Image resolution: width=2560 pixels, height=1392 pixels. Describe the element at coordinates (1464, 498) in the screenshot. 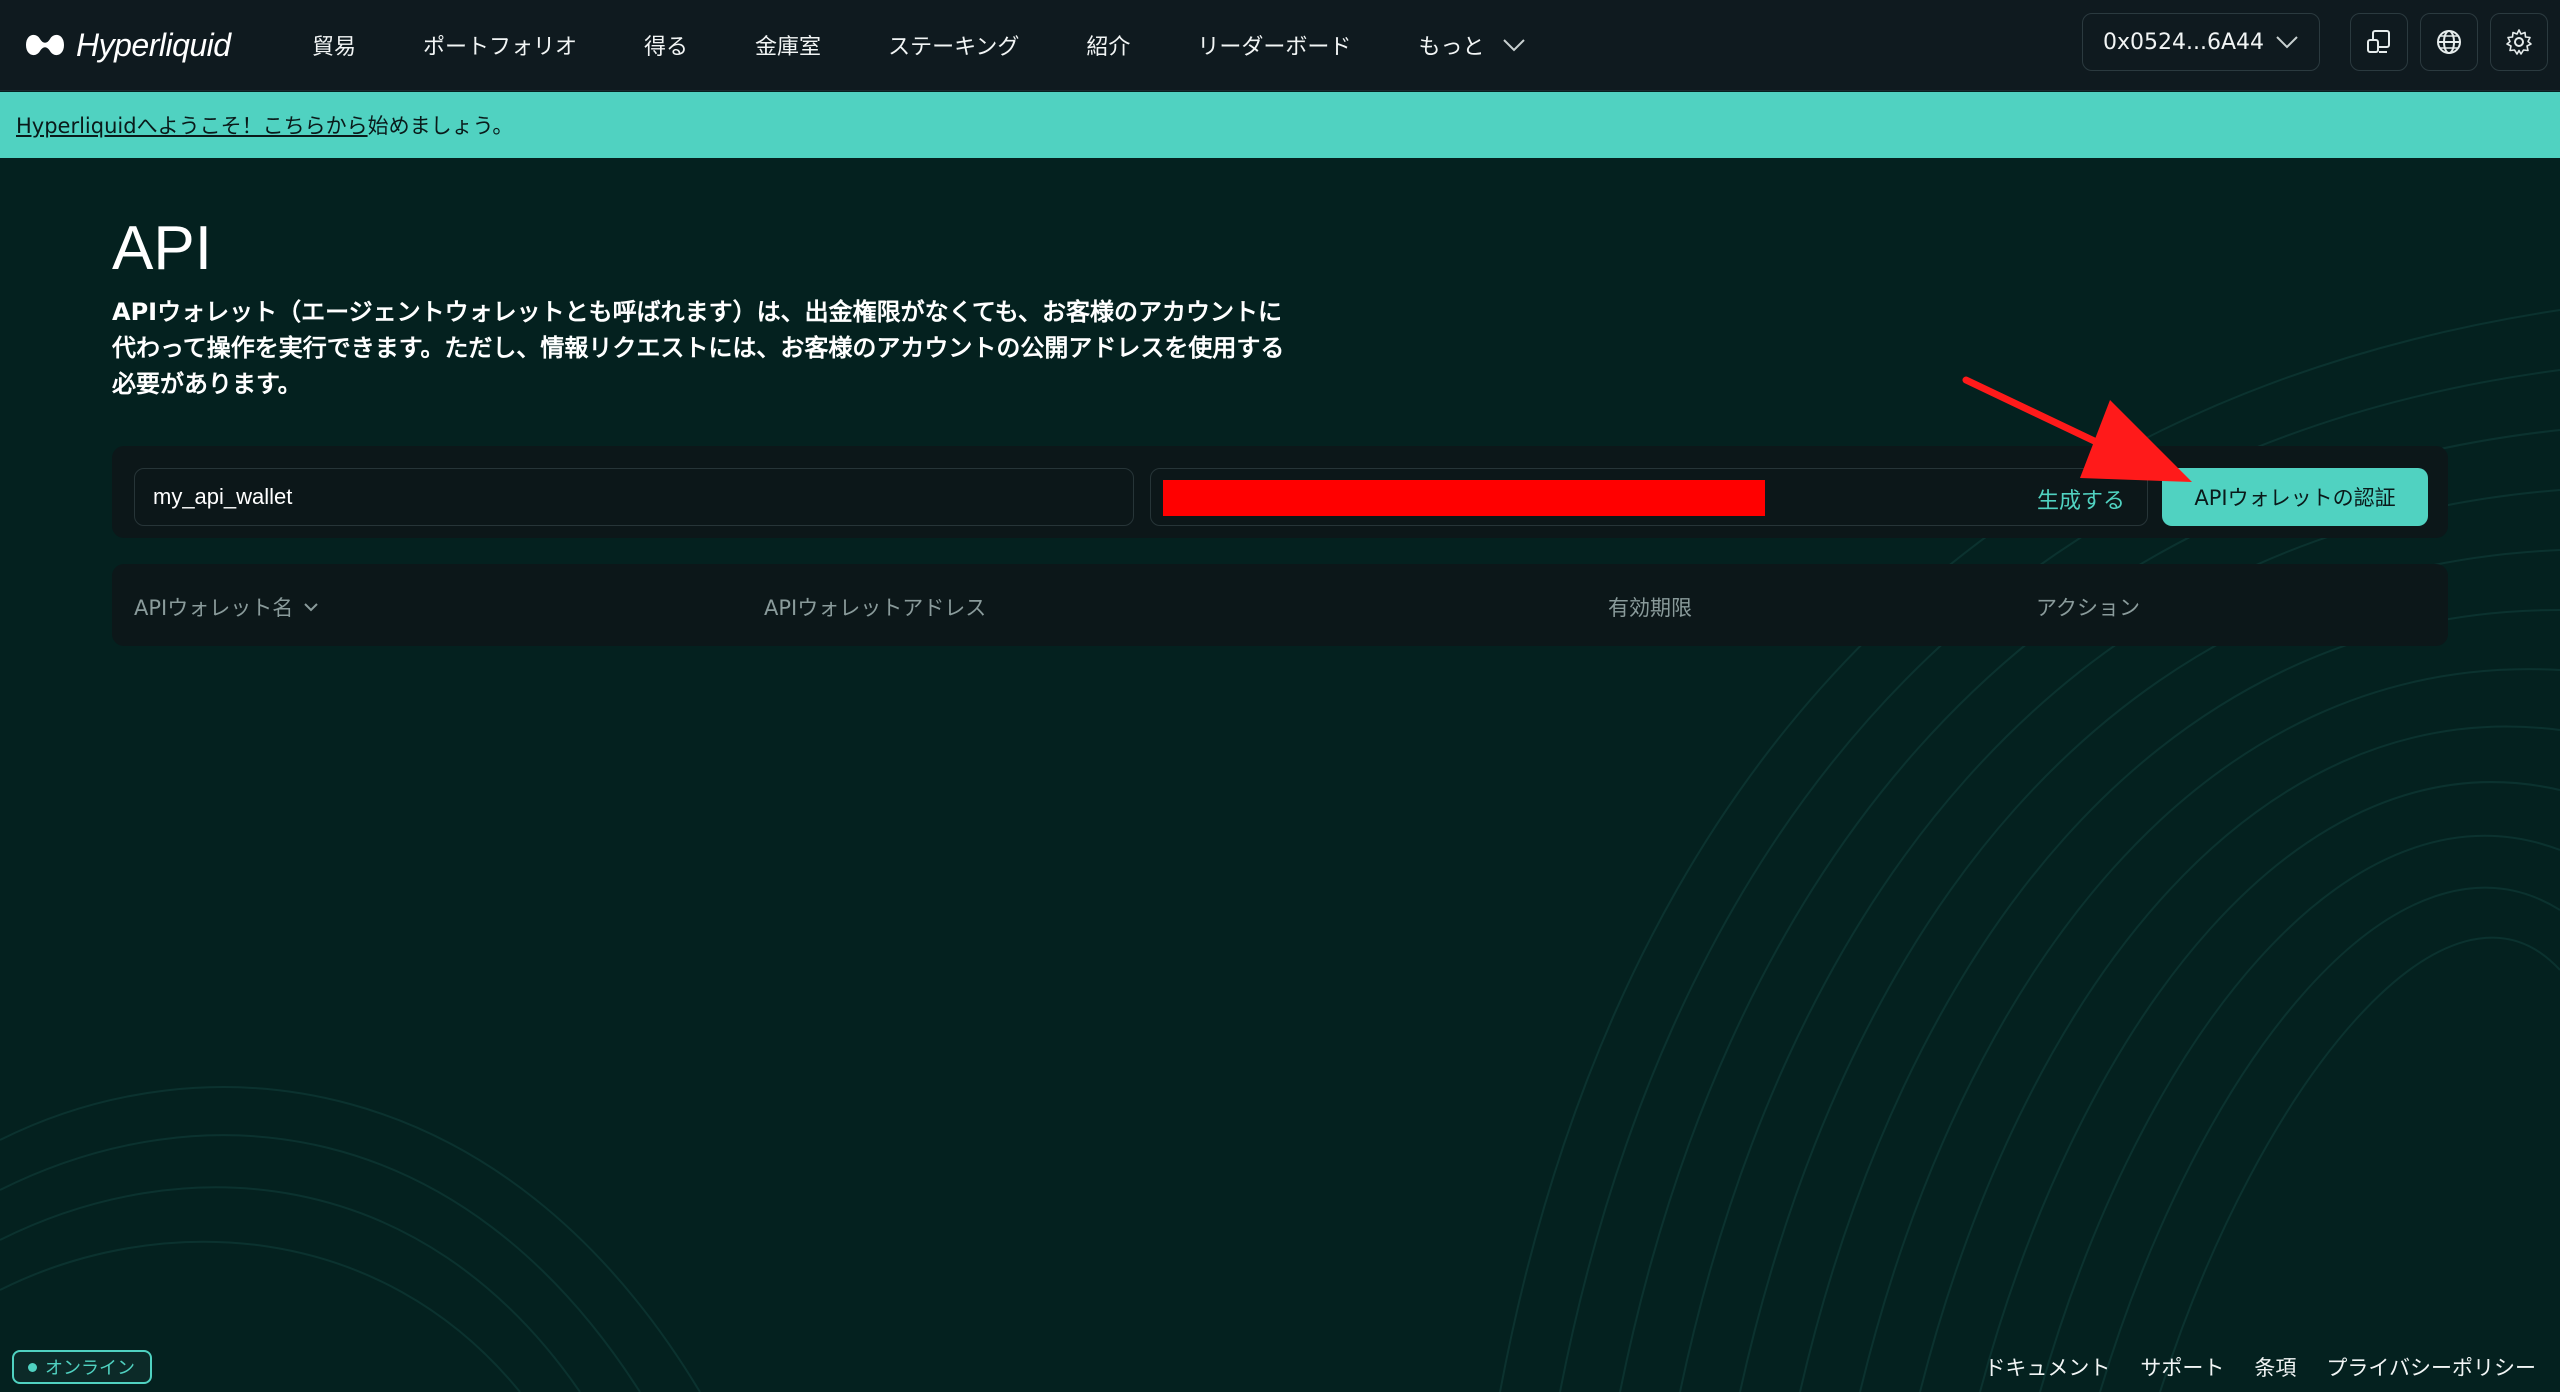

I see `redacted-address` at that location.